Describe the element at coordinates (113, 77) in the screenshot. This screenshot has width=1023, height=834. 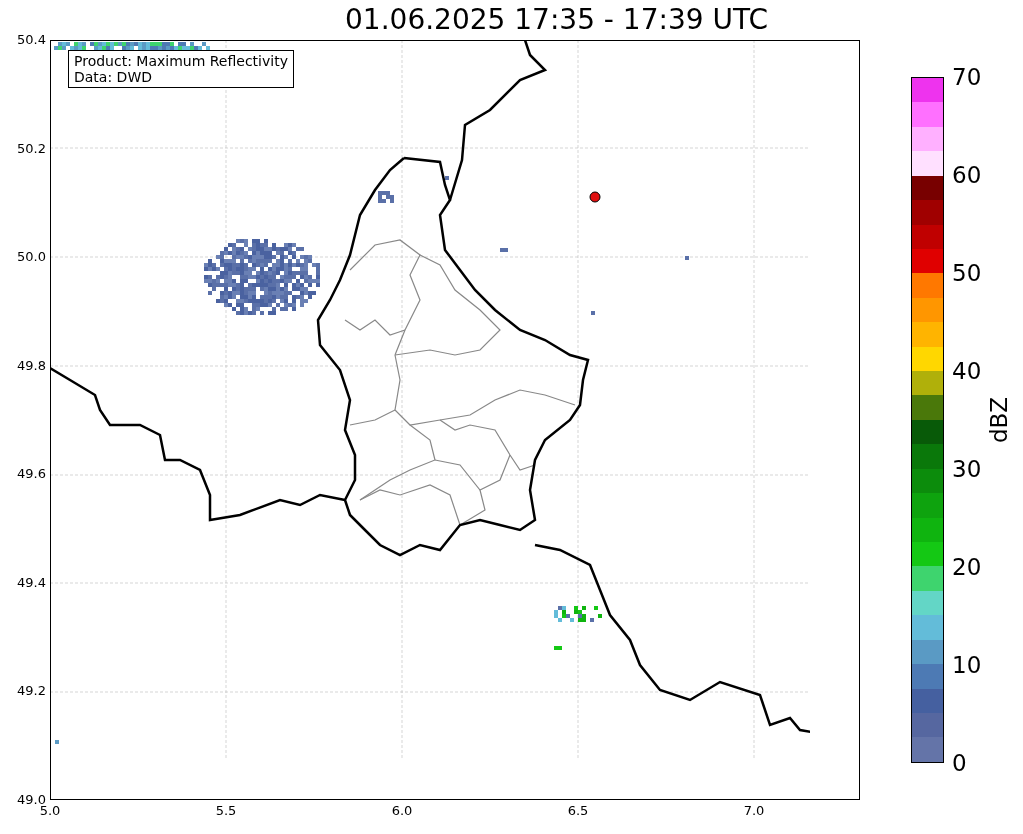
I see `legend-text: Data: DWD` at that location.